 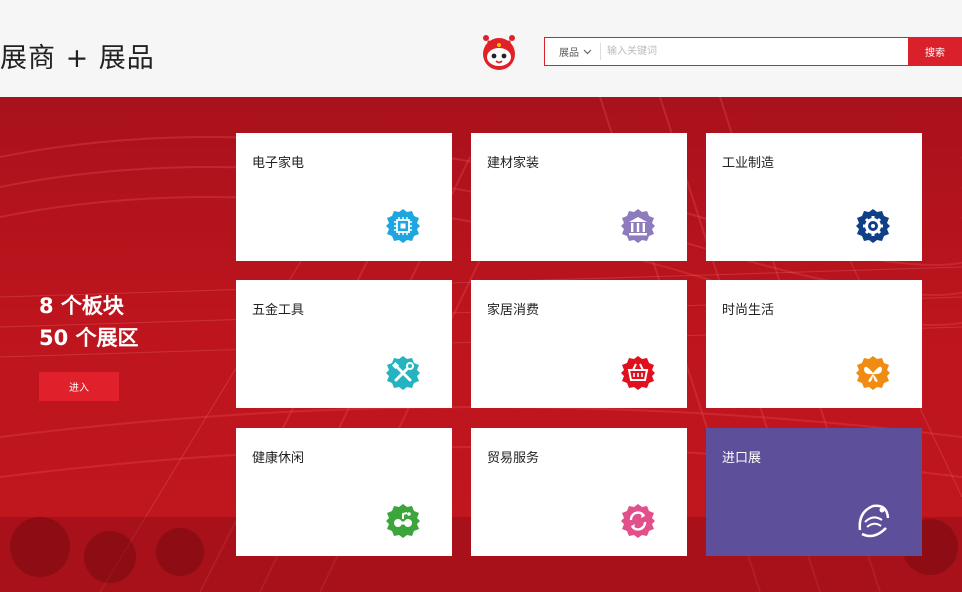 What do you see at coordinates (278, 458) in the screenshot?
I see `category-card-label: 健康休闲` at bounding box center [278, 458].